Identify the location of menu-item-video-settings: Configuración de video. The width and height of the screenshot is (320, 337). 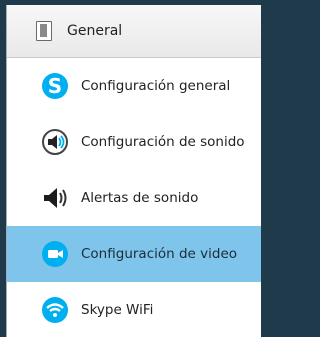
(134, 254).